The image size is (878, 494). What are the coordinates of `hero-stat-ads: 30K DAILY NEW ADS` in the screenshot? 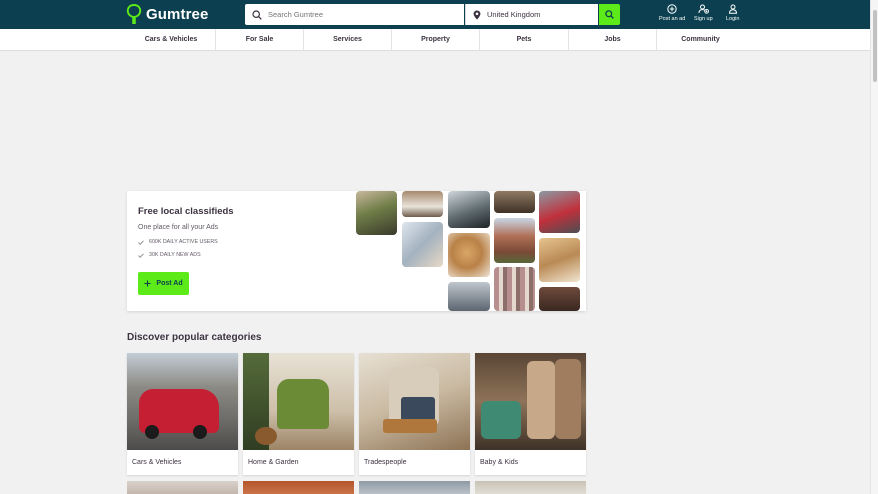 It's located at (169, 255).